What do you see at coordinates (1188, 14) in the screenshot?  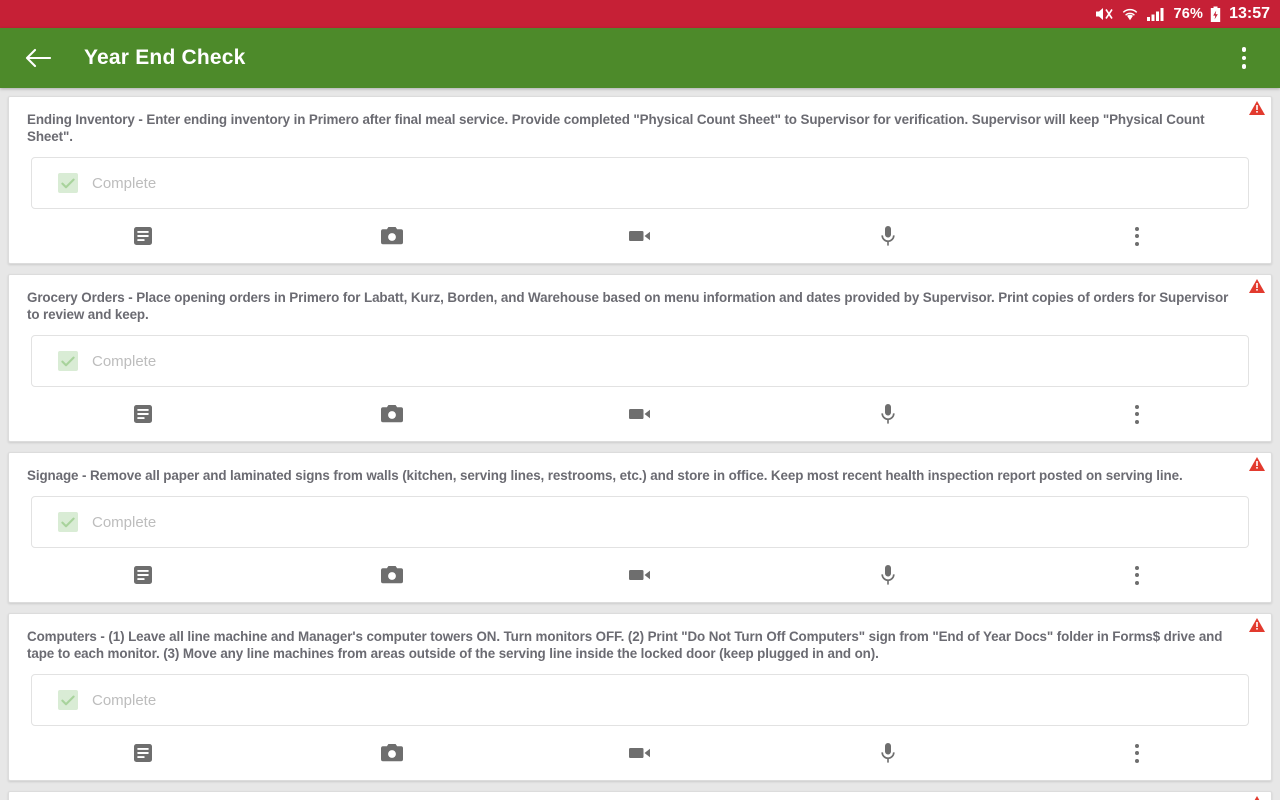 I see `battery-percent: 76%` at bounding box center [1188, 14].